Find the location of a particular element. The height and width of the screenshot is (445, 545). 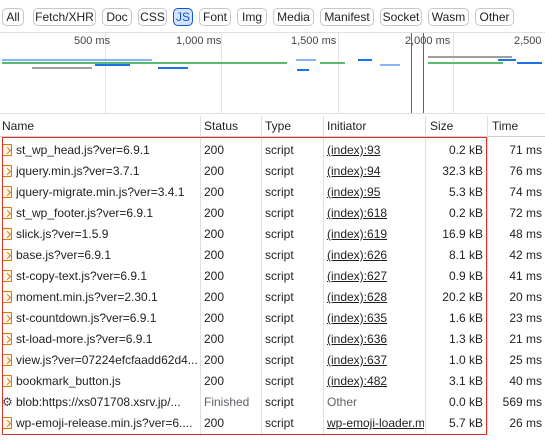

filter-img: Img is located at coordinates (252, 17).